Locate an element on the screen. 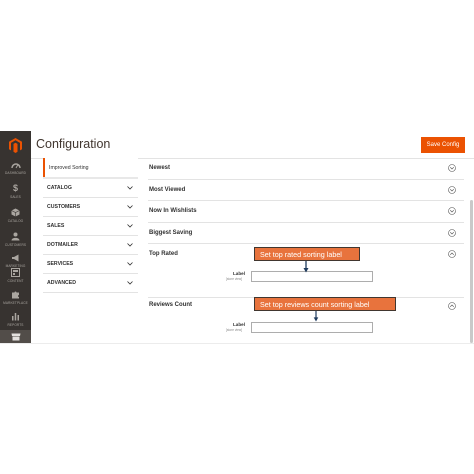 The height and width of the screenshot is (474, 474). nav-catalog: CATALOG is located at coordinates (15, 219).